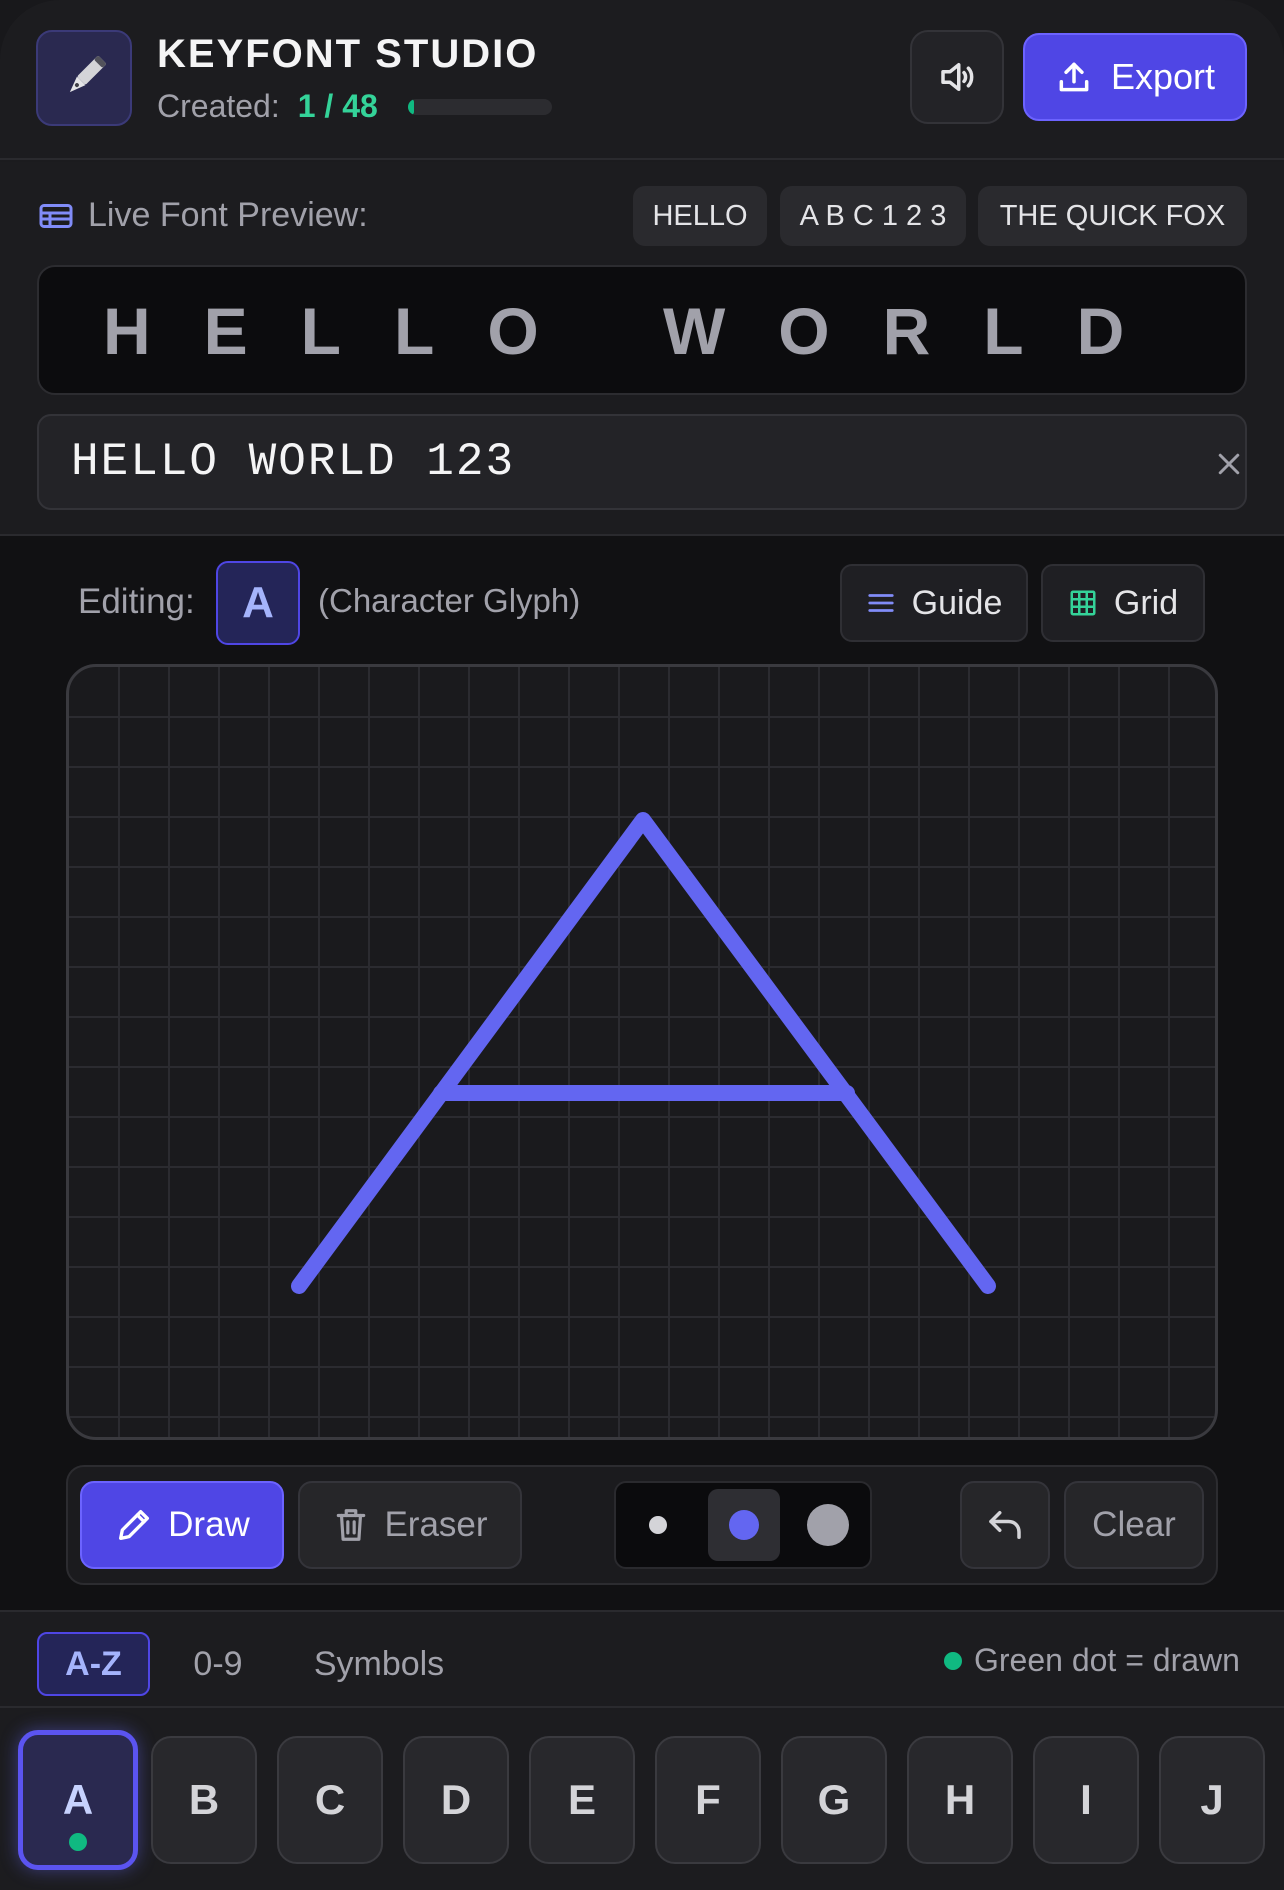  Describe the element at coordinates (957, 602) in the screenshot. I see `guide-label: Guide` at that location.